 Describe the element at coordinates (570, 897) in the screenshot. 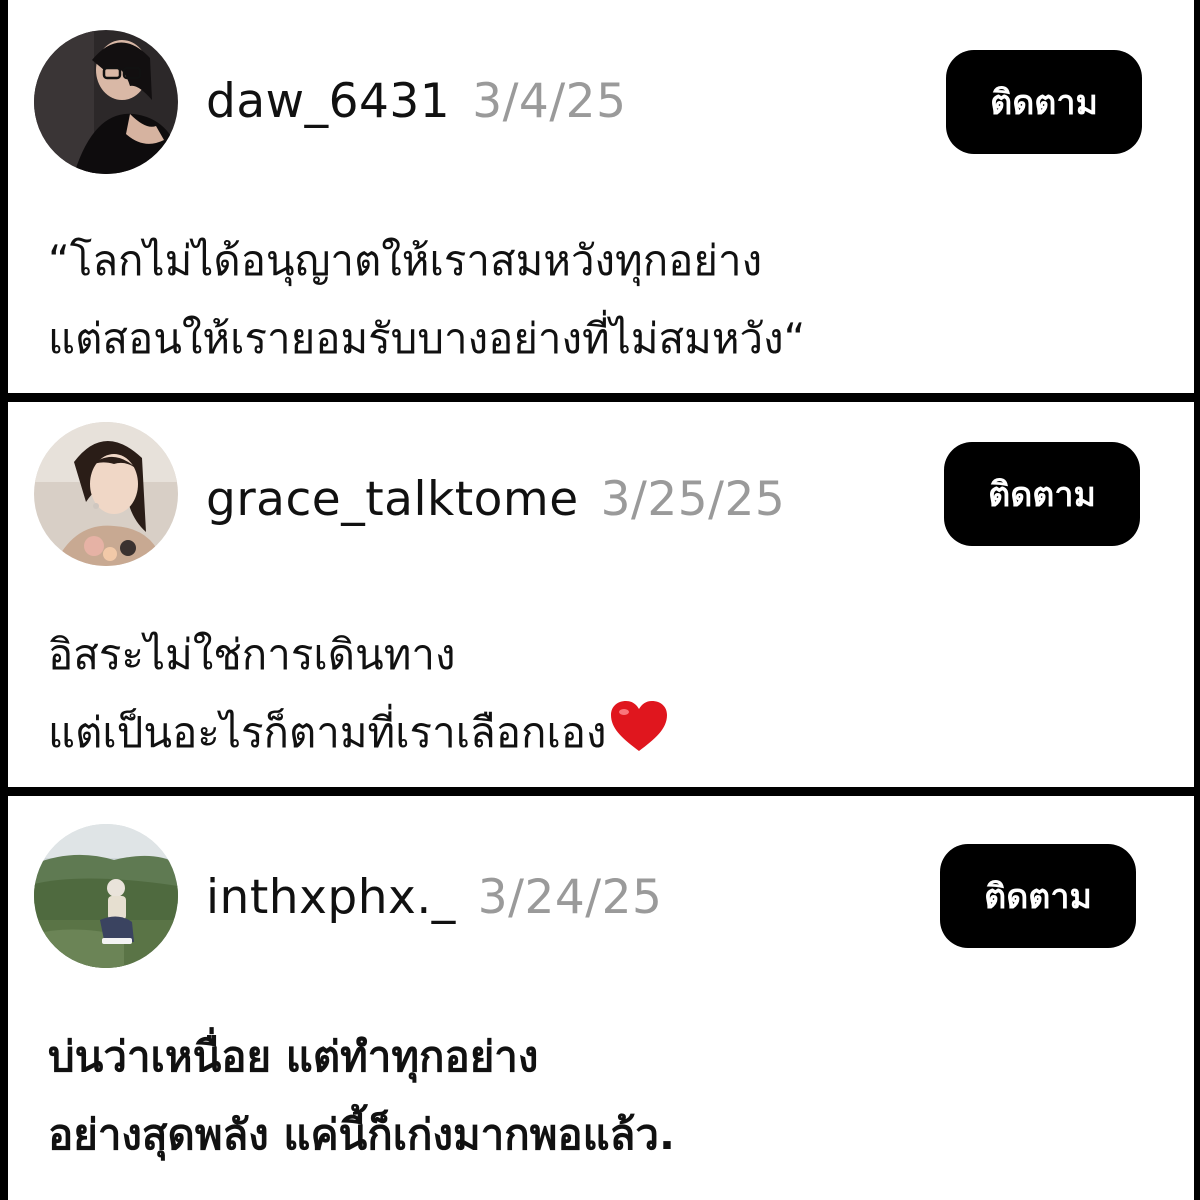

I see `post-date: 3/24/25` at that location.